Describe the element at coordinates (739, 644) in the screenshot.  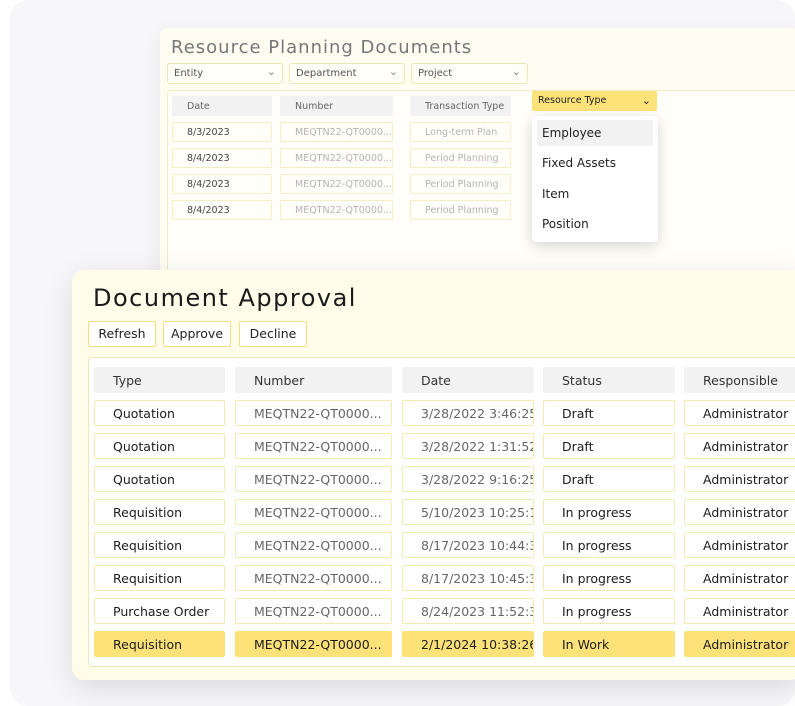
I see `selected-row-cell: Administrator` at that location.